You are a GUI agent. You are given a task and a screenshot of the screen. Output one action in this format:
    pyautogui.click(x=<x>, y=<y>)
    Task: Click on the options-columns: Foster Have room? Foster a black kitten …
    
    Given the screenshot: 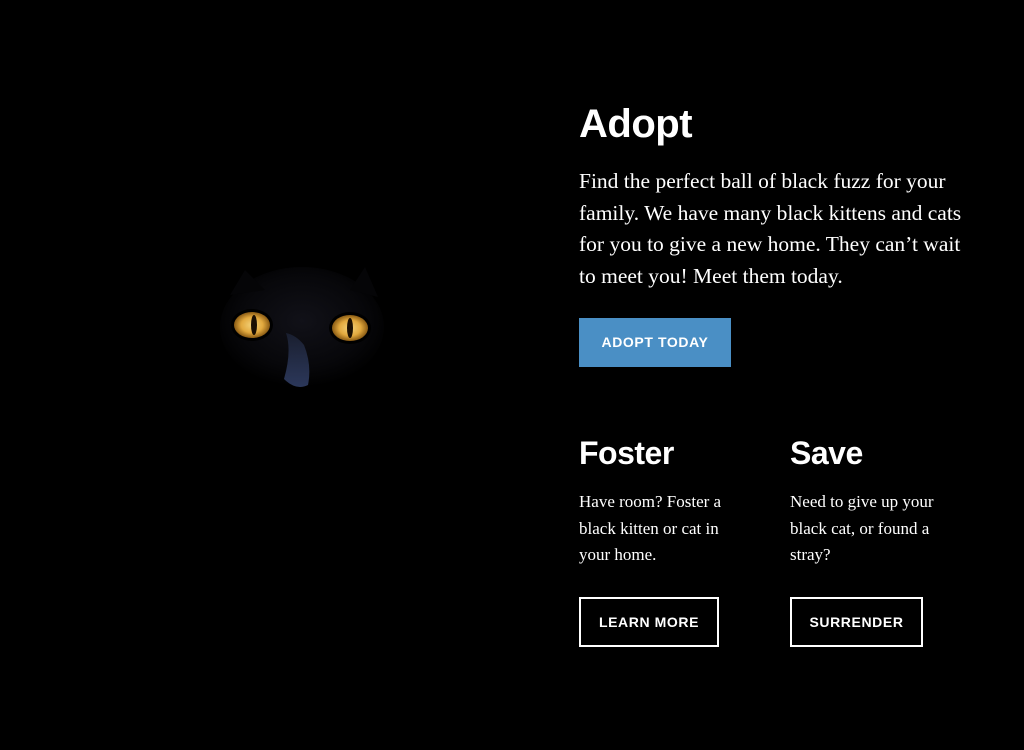 What is the action you would take?
    pyautogui.click(x=789, y=548)
    